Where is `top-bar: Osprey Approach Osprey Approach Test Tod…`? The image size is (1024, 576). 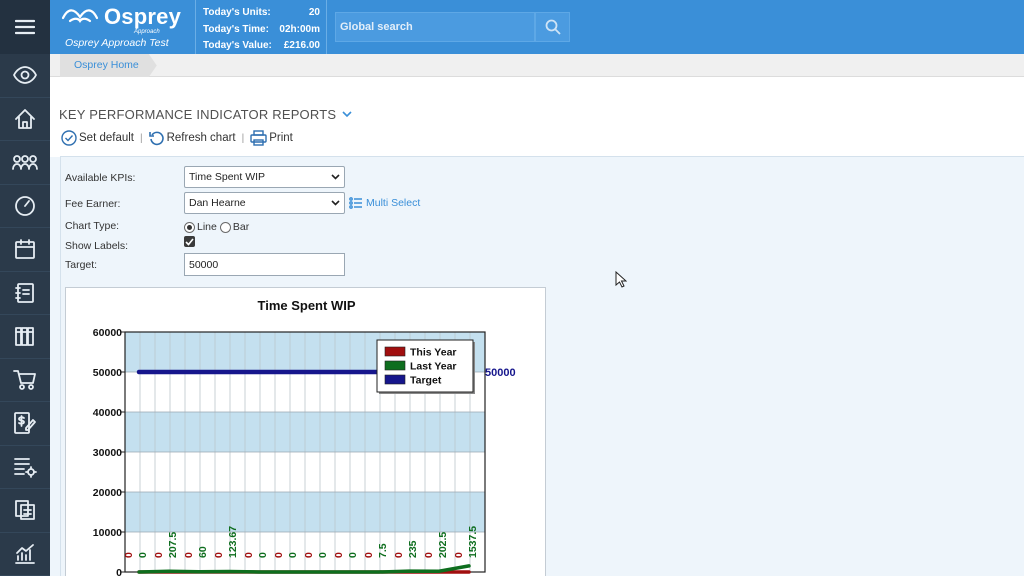
top-bar: Osprey Approach Osprey Approach Test Tod… is located at coordinates (537, 27).